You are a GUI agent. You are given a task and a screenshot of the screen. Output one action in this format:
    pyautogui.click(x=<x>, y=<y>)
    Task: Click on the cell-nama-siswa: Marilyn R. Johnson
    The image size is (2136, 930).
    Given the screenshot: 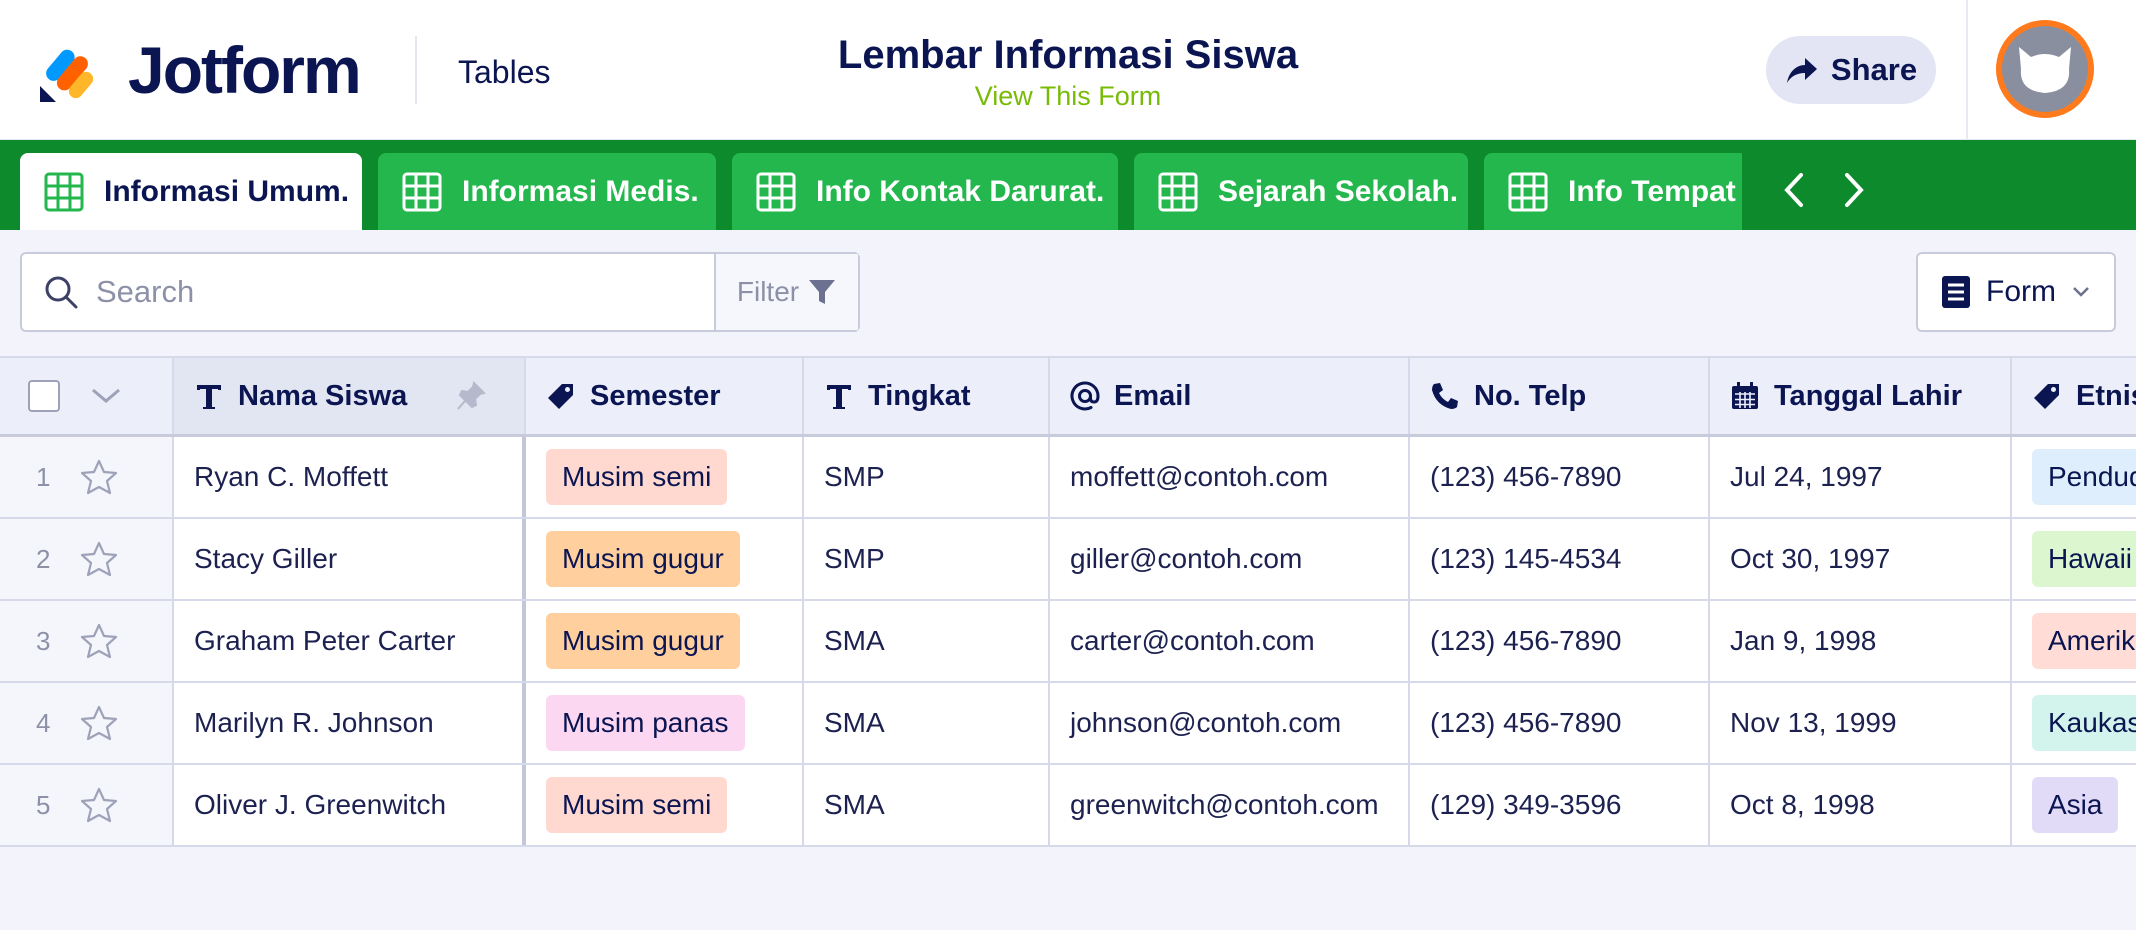 What is the action you would take?
    pyautogui.click(x=350, y=723)
    